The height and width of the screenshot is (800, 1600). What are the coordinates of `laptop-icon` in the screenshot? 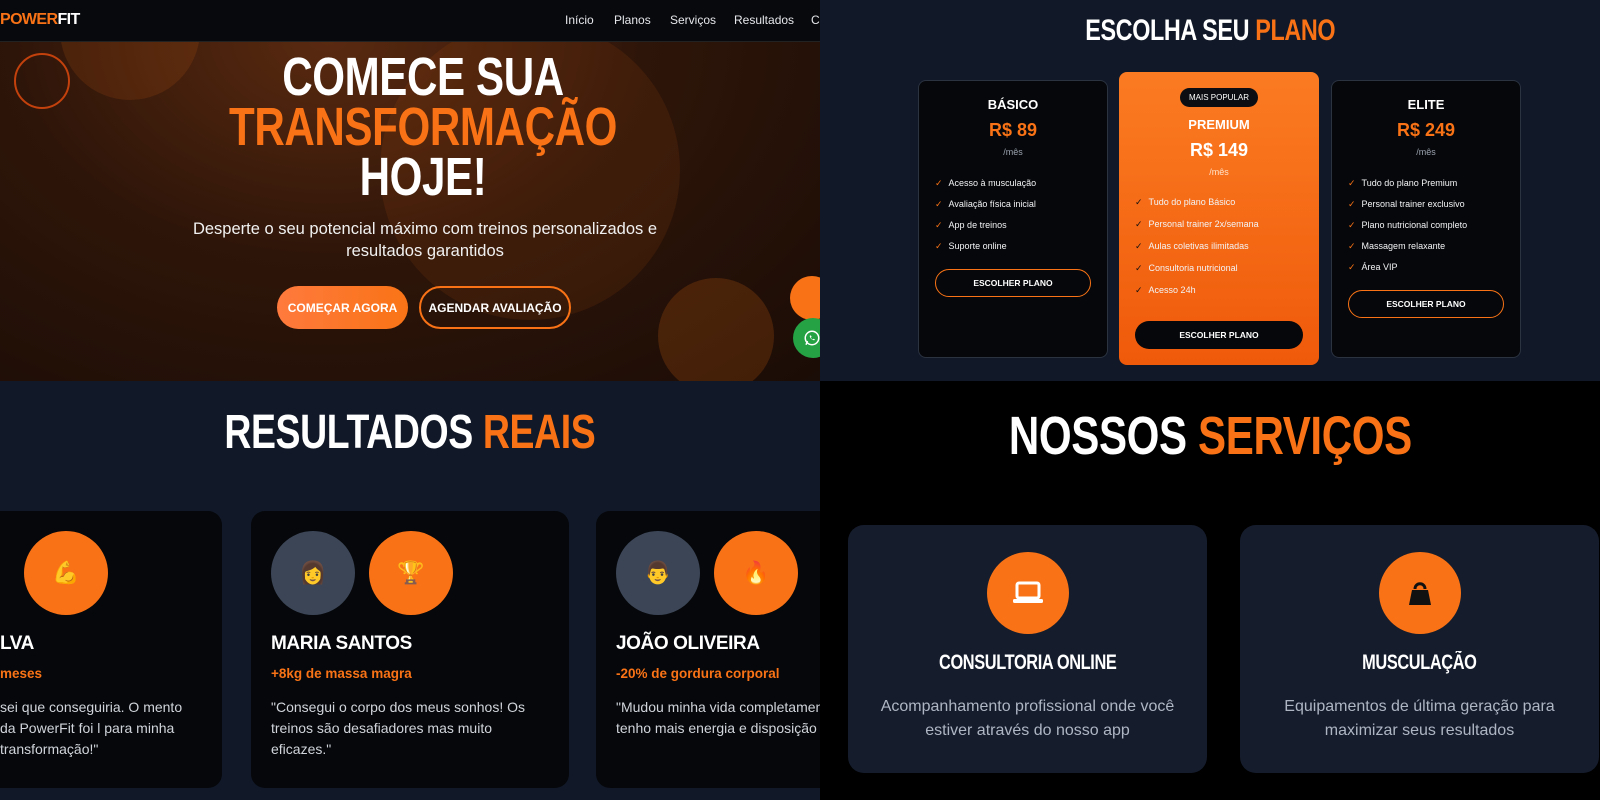 It's located at (1027, 593).